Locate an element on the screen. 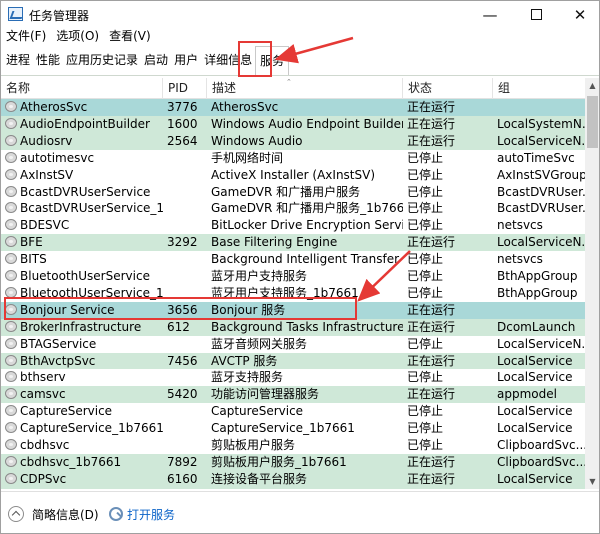 Image resolution: width=600 pixels, height=534 pixels. open-services-link: 打开服务 is located at coordinates (151, 514).